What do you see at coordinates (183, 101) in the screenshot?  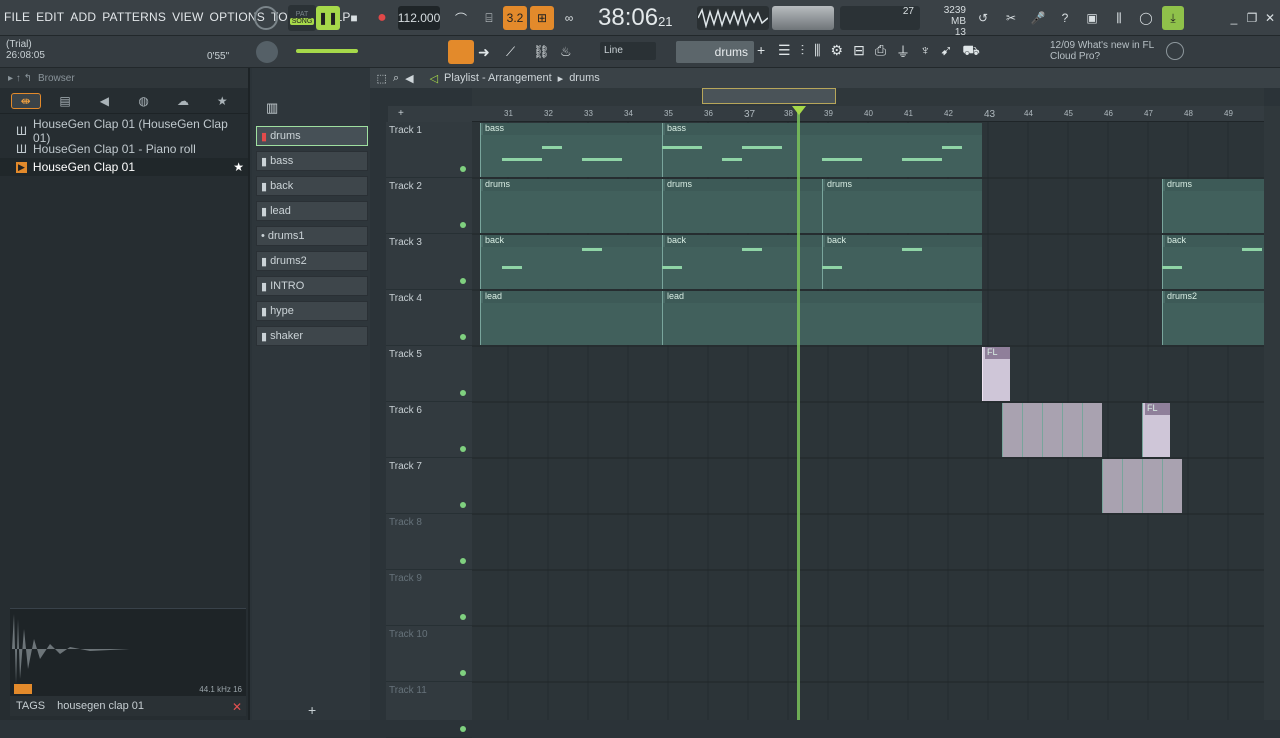 I see `cloud-tab-icon: ☁` at bounding box center [183, 101].